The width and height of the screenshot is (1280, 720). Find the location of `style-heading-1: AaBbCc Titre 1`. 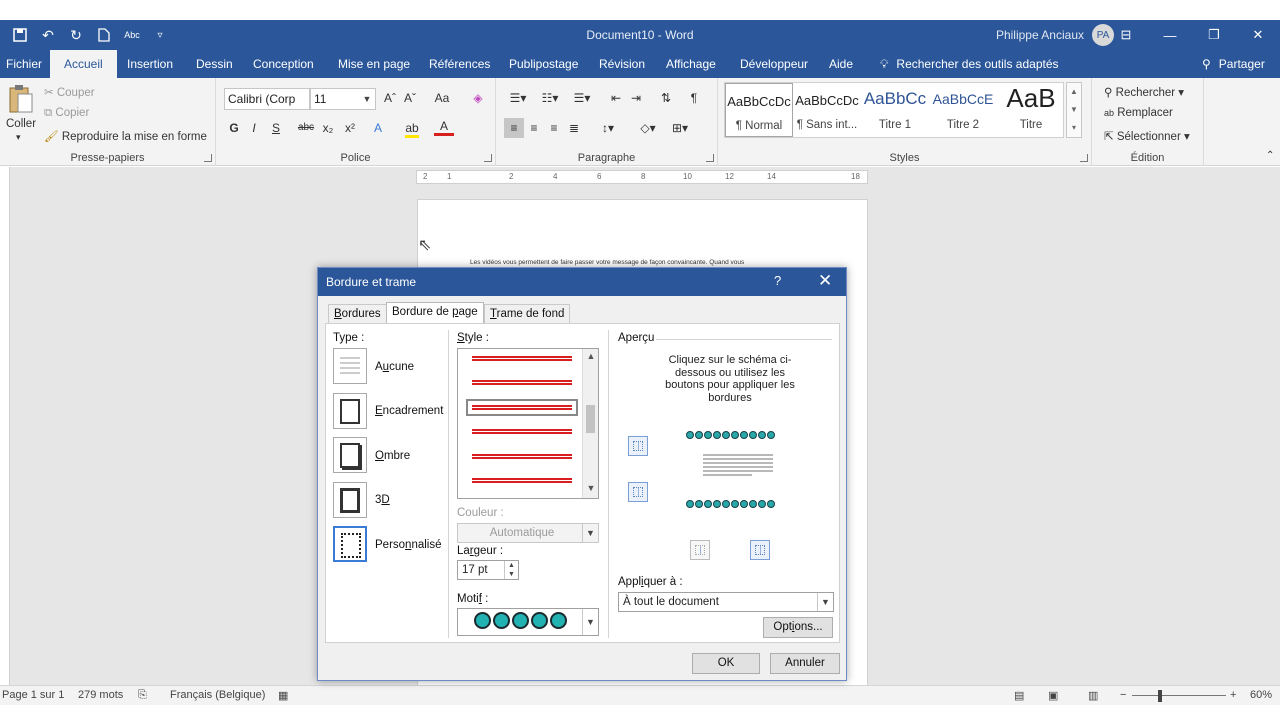

style-heading-1: AaBbCc Titre 1 is located at coordinates (895, 110).